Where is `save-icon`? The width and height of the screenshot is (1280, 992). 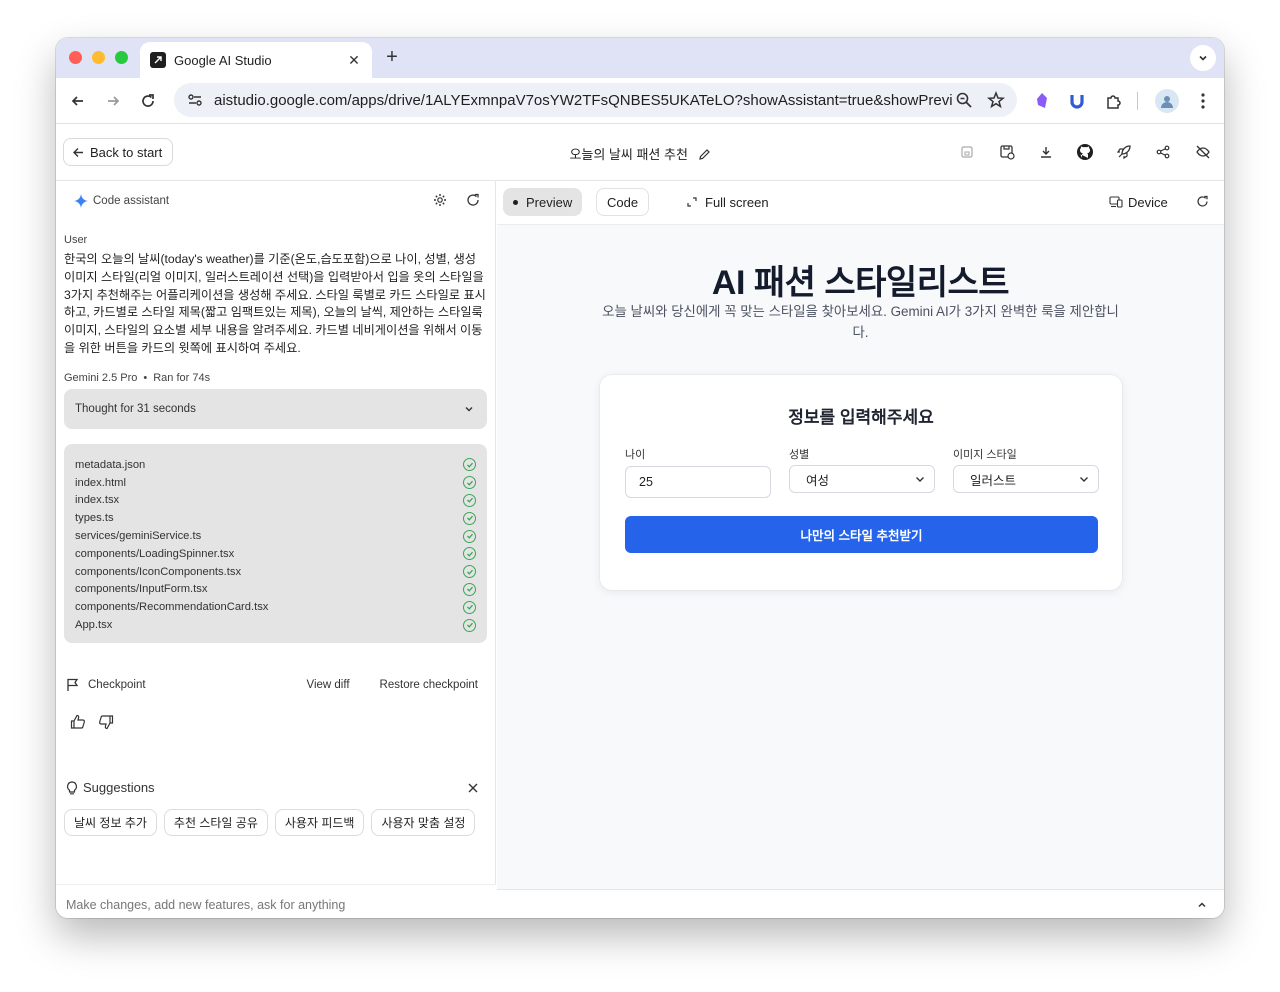 save-icon is located at coordinates (967, 152).